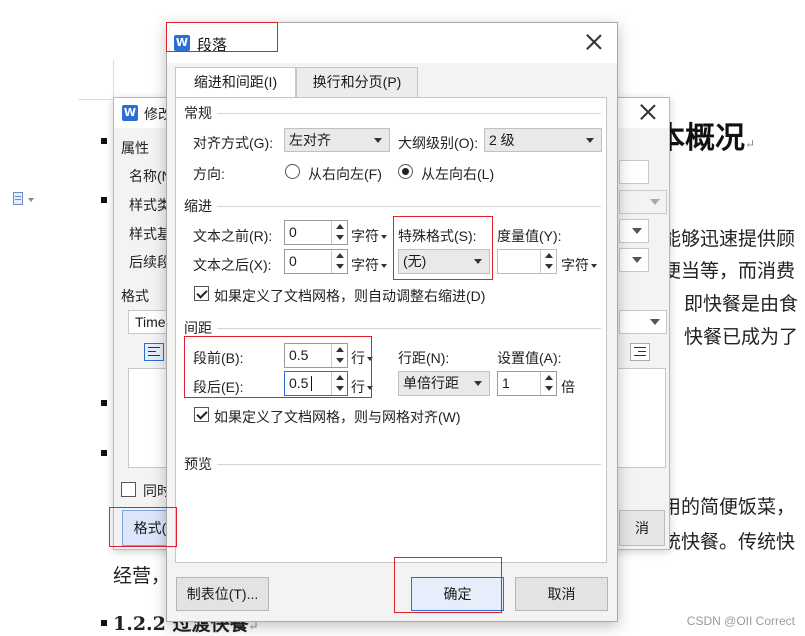 The width and height of the screenshot is (805, 636). What do you see at coordinates (201, 414) in the screenshot?
I see `snap-grid-checkbox` at bounding box center [201, 414].